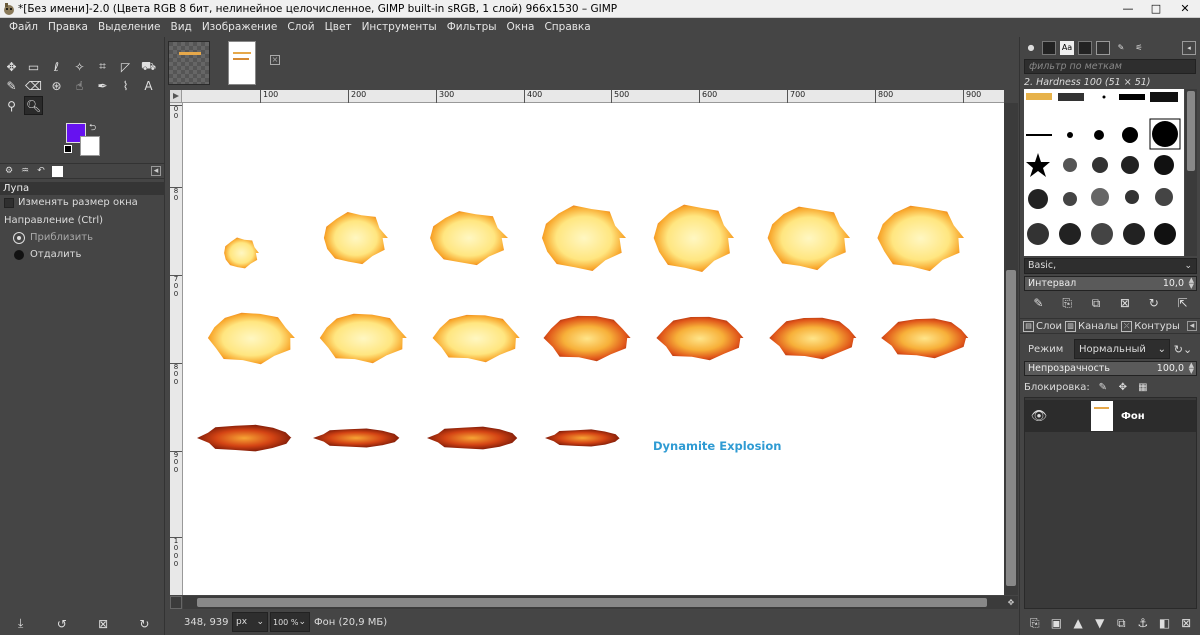 Image resolution: width=1200 pixels, height=635 pixels. What do you see at coordinates (1049, 47) in the screenshot?
I see `patterns-tab-icon` at bounding box center [1049, 47].